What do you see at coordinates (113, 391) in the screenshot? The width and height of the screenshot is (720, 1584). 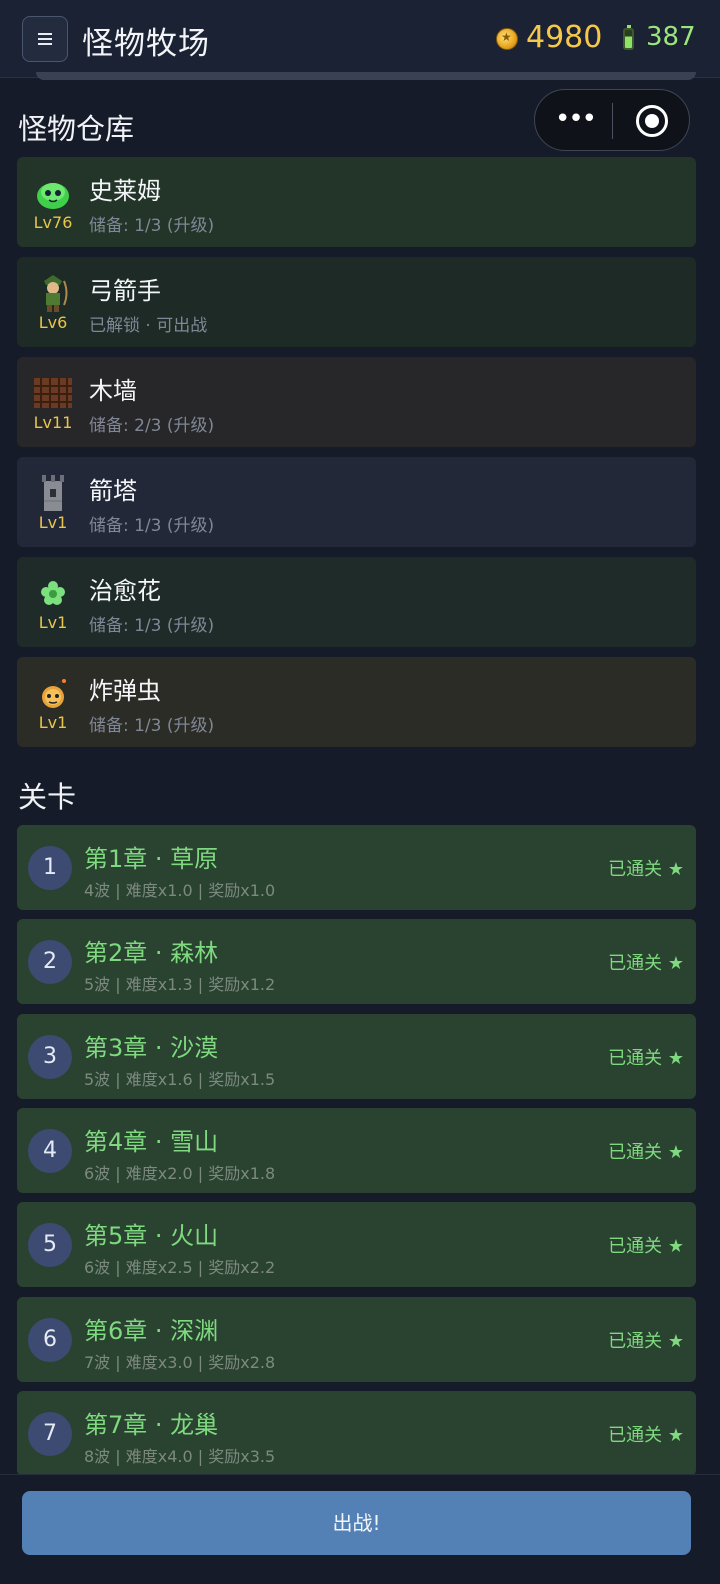 I see `monster-name: 木墙` at bounding box center [113, 391].